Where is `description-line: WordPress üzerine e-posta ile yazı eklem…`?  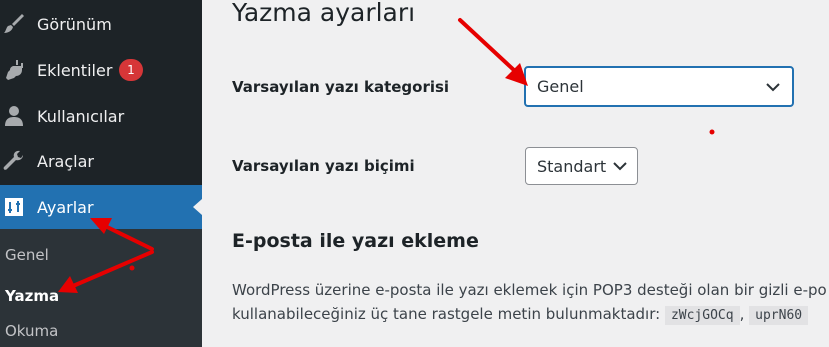 description-line: WordPress üzerine e-posta ile yazı eklem… is located at coordinates (529, 290).